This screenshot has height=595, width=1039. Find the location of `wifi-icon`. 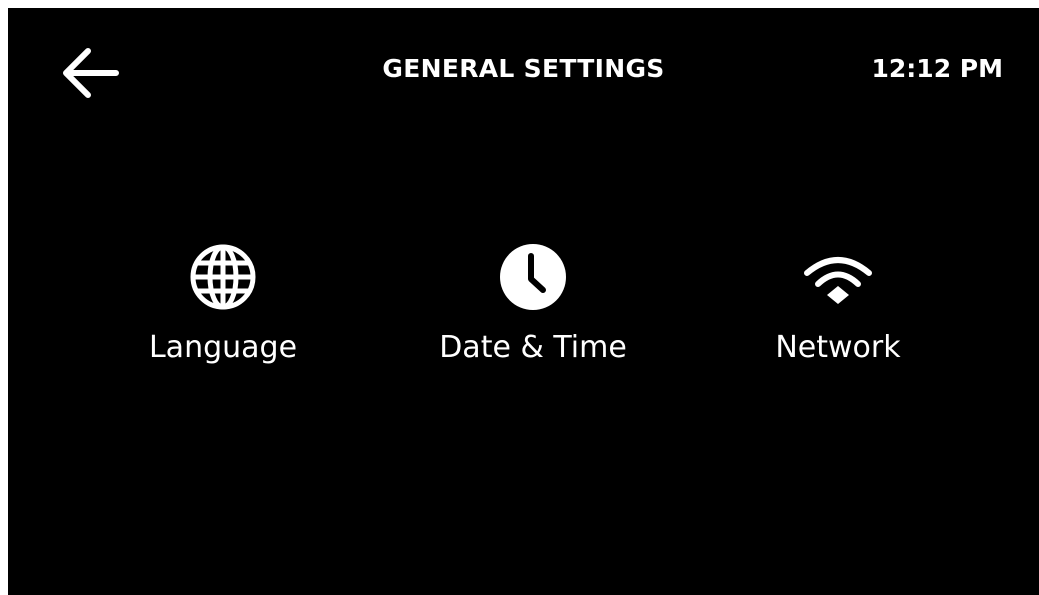

wifi-icon is located at coordinates (838, 277).